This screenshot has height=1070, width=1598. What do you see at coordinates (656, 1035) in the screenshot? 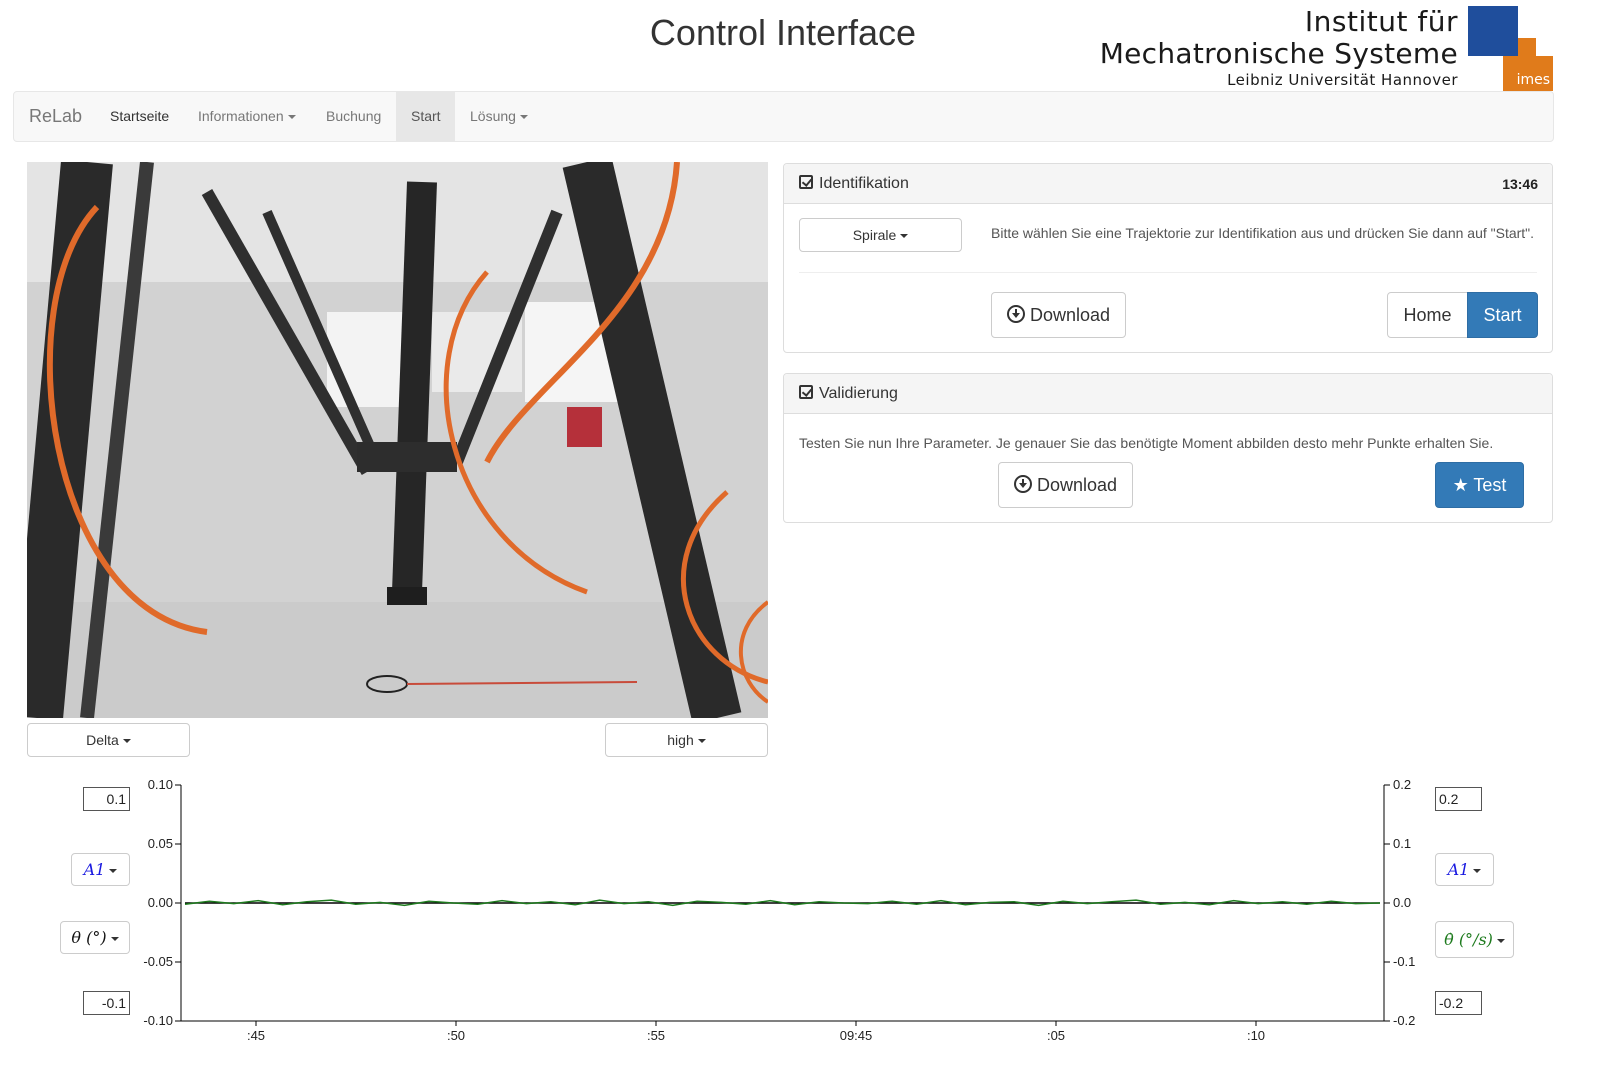
I see `x-tick-label: :55` at bounding box center [656, 1035].